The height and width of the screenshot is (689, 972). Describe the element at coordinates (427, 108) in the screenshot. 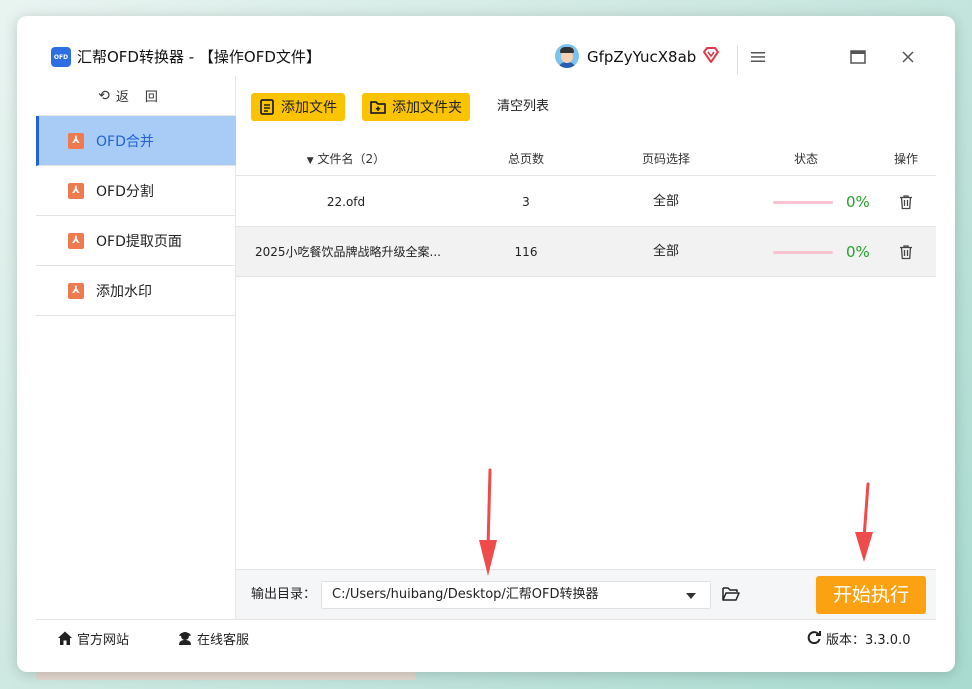

I see `add-folder-label: 添加文件夹` at that location.